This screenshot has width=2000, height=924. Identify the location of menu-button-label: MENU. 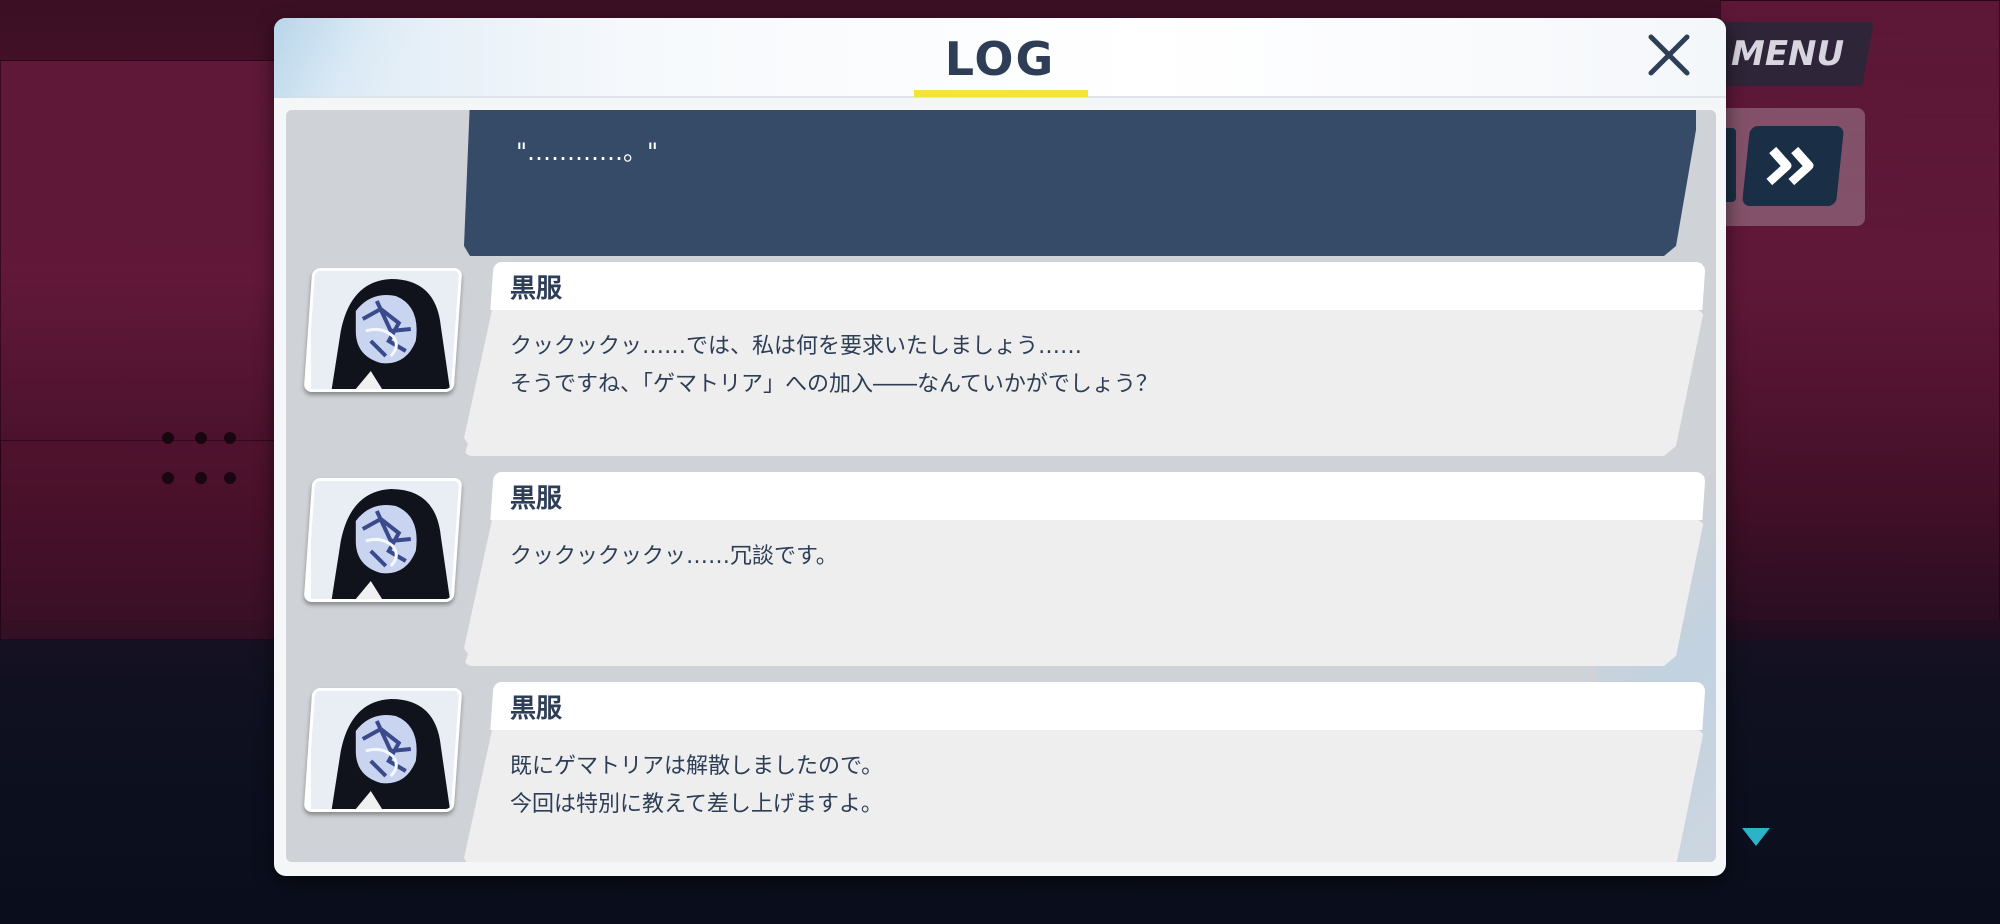
(1788, 54).